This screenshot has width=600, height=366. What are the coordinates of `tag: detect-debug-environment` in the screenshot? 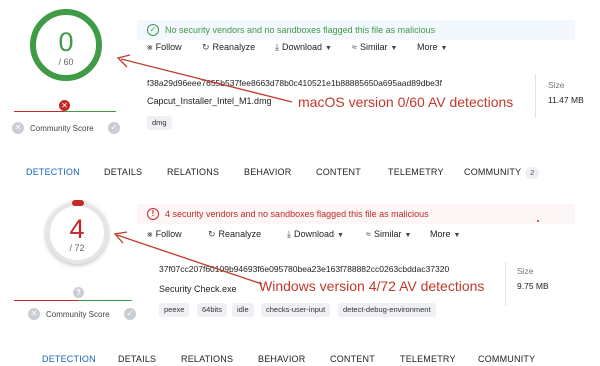 It's located at (387, 310).